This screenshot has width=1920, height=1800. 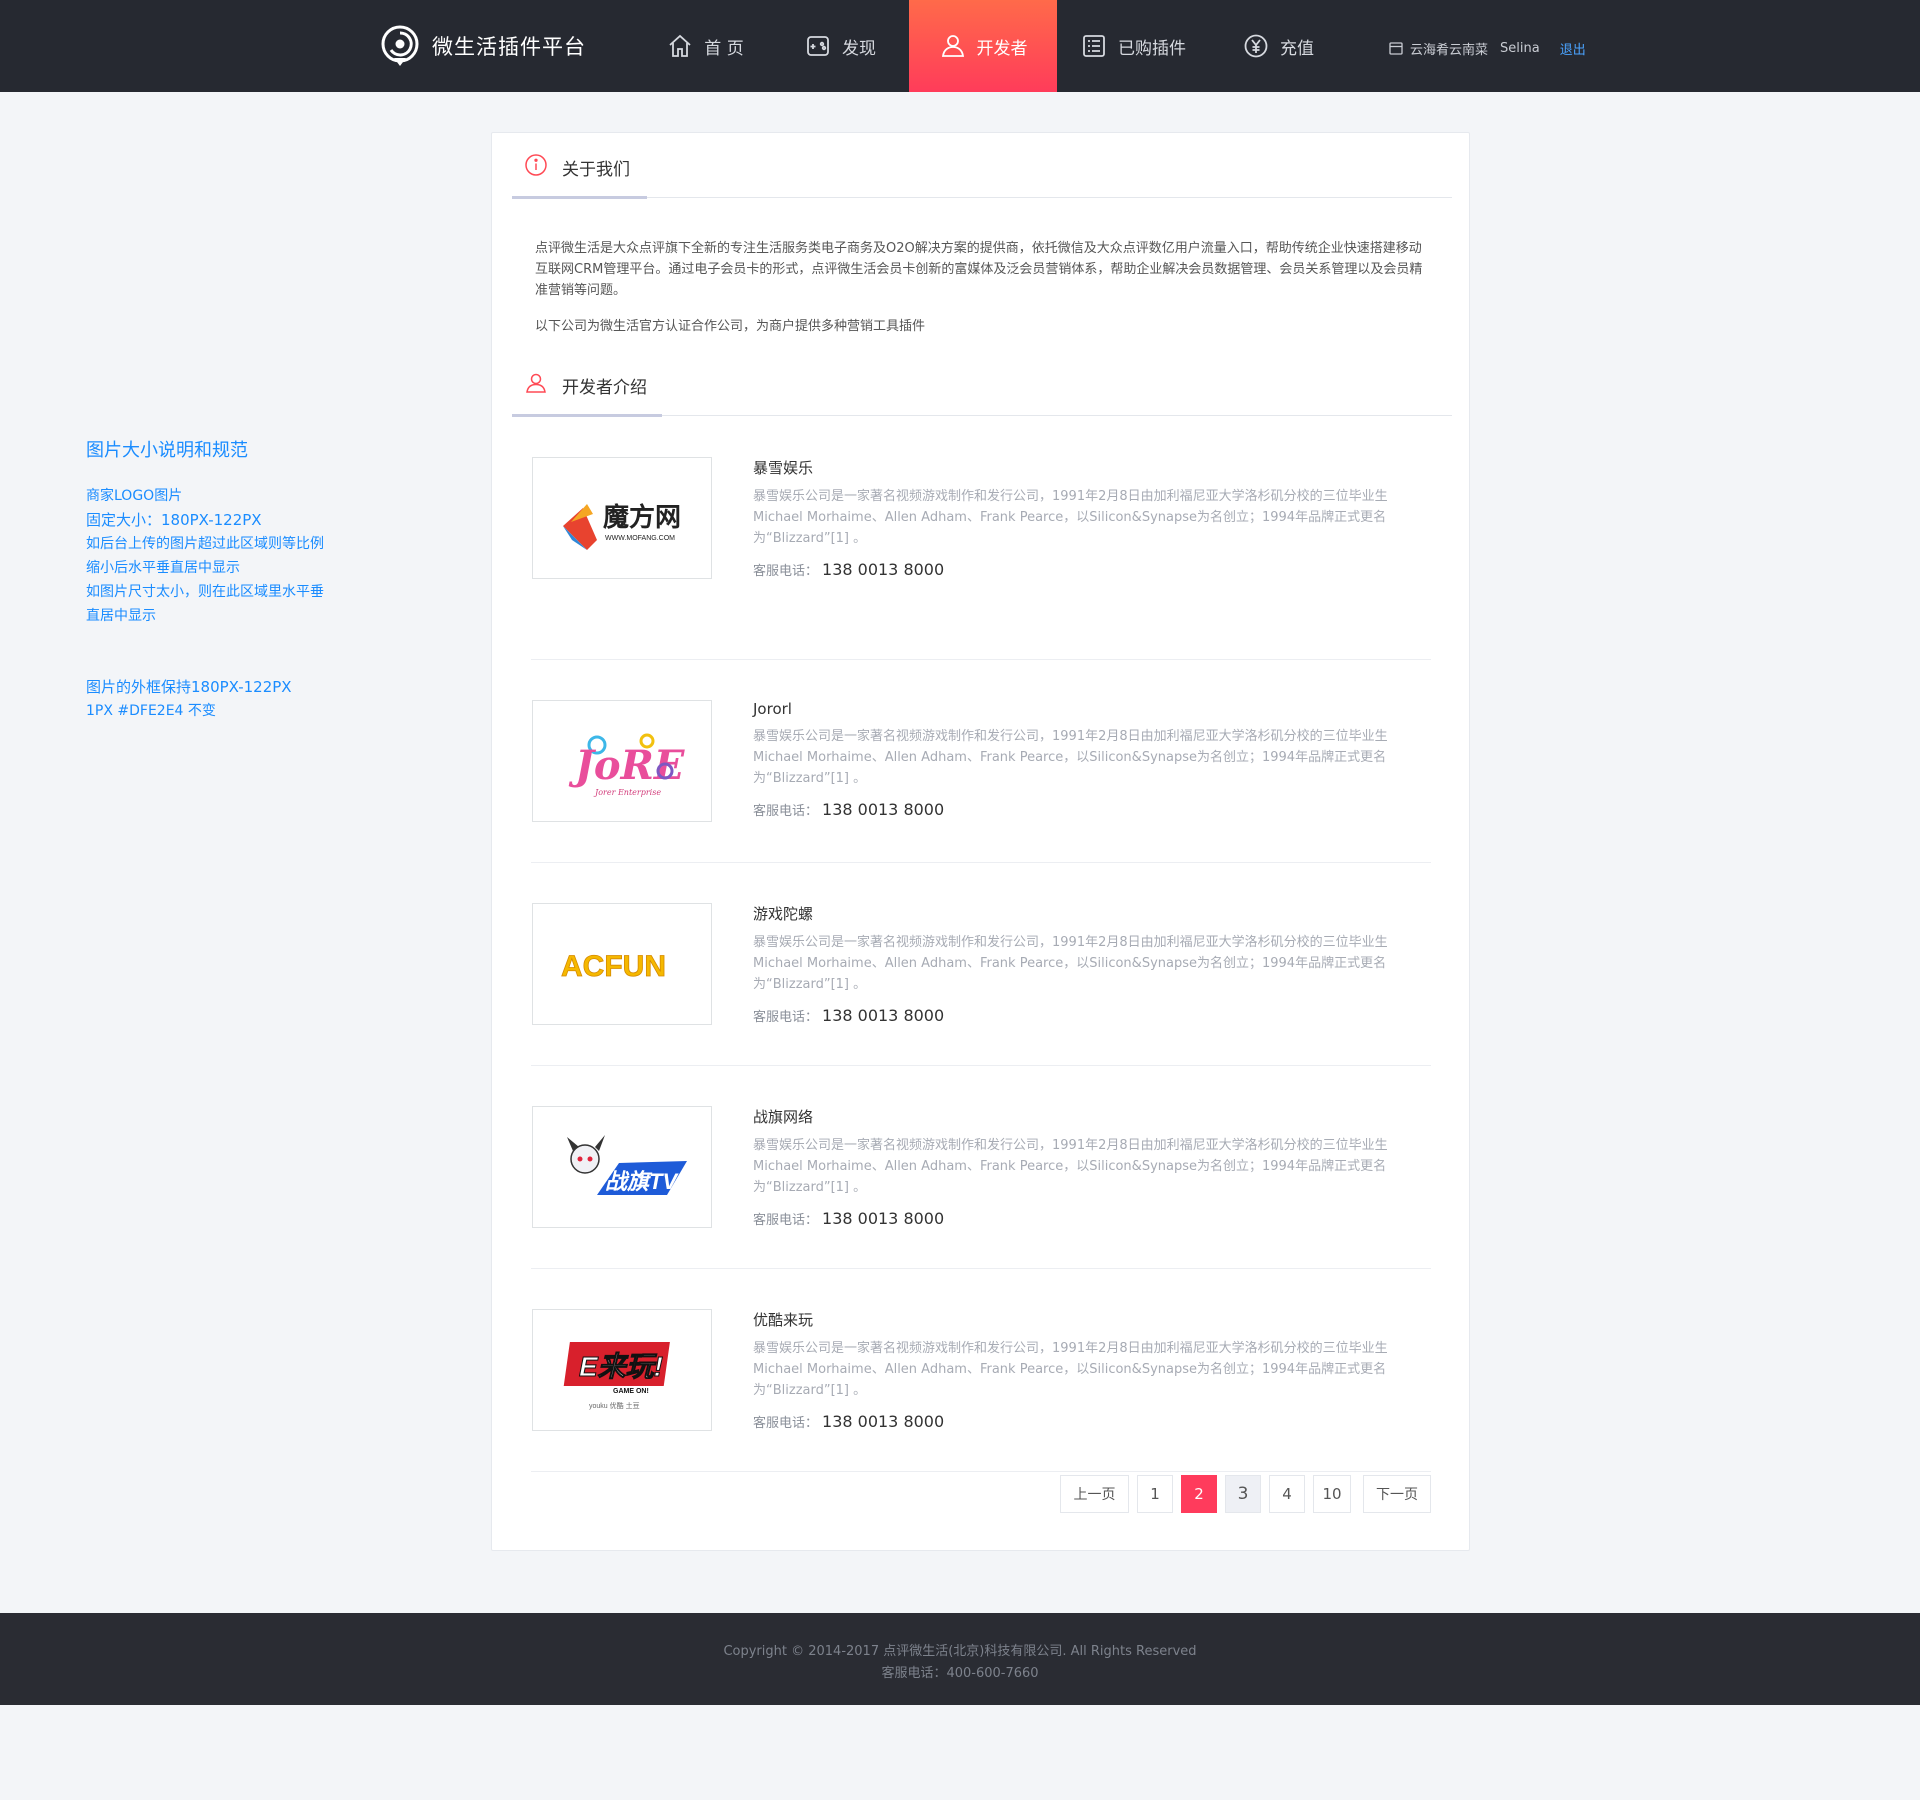 I want to click on mofang-logo-icon: 魔方网 WWW.MOFANG.COM, so click(x=622, y=526).